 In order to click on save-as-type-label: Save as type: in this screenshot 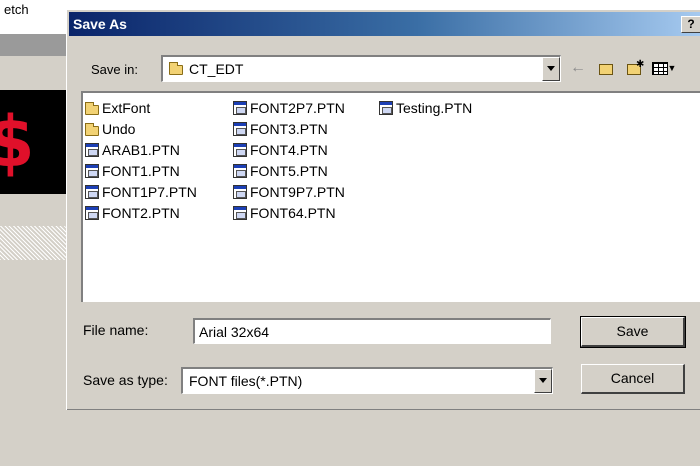, I will do `click(125, 380)`.